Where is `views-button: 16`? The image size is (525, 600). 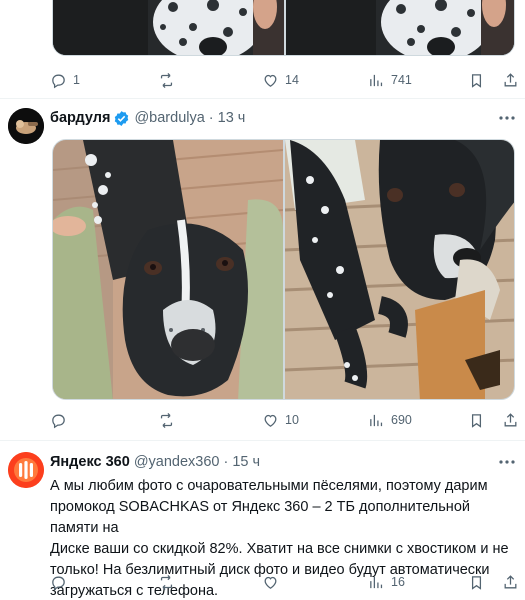 views-button: 16 is located at coordinates (386, 582).